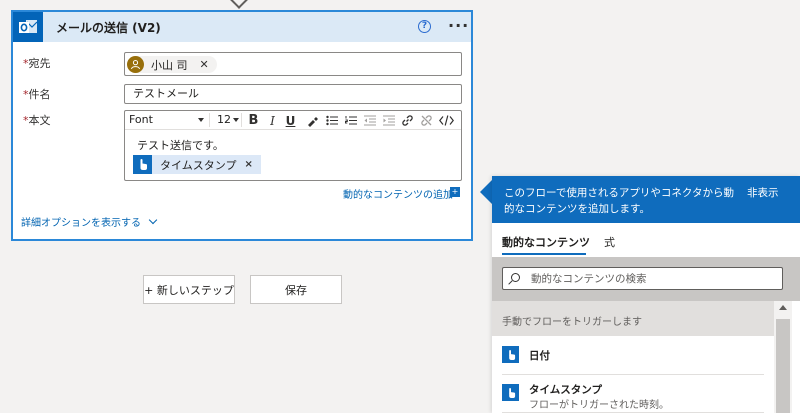 The image size is (800, 413). Describe the element at coordinates (293, 64) in the screenshot. I see `to-field: 小山 司 ✕` at that location.